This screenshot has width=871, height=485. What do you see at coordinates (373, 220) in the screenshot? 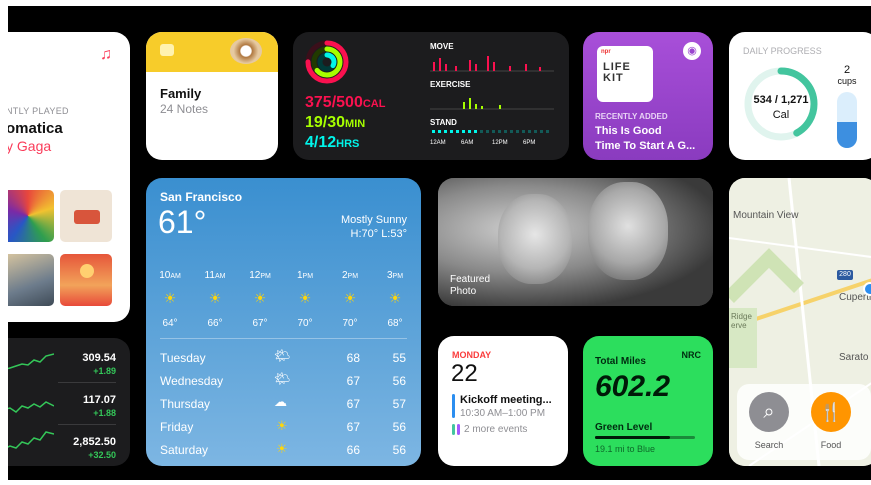
I see `weather-condition: Mostly Sunny` at bounding box center [373, 220].